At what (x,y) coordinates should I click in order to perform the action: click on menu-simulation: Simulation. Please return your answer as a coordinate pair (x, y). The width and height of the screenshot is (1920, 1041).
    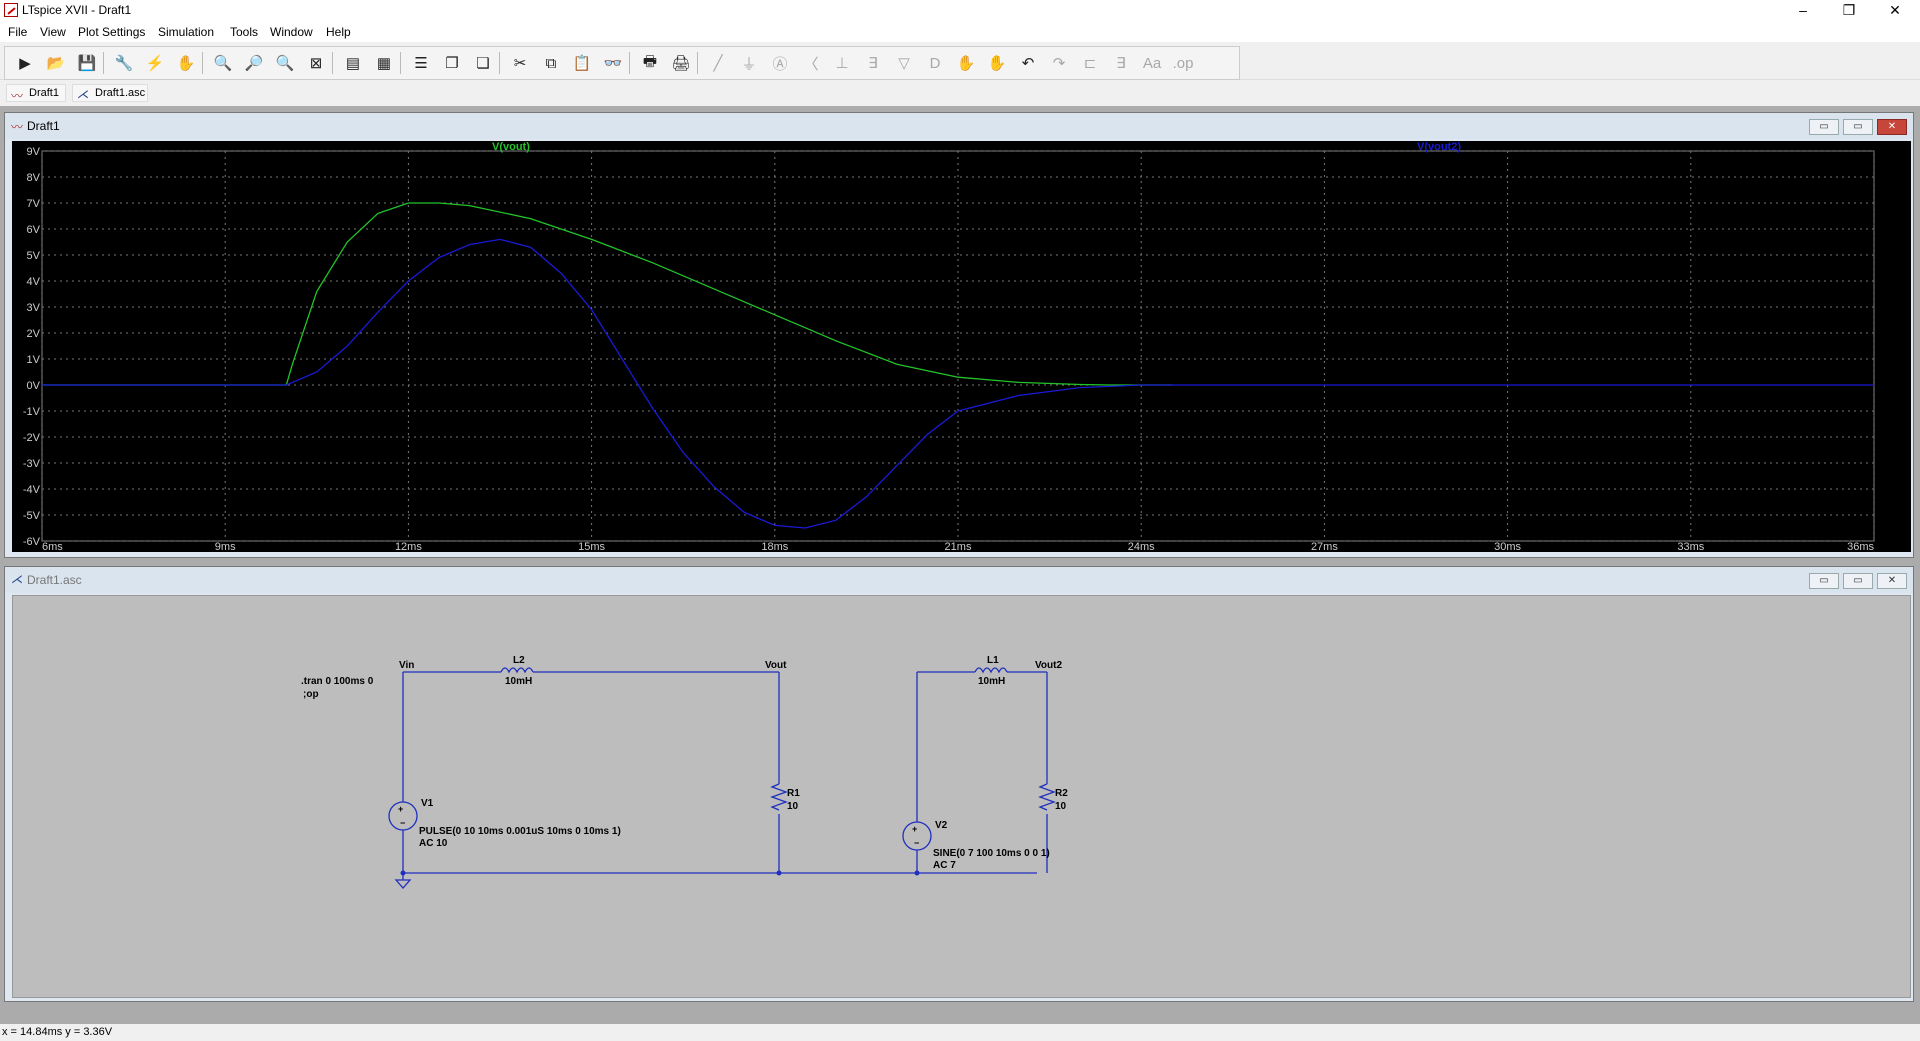
    Looking at the image, I should click on (186, 32).